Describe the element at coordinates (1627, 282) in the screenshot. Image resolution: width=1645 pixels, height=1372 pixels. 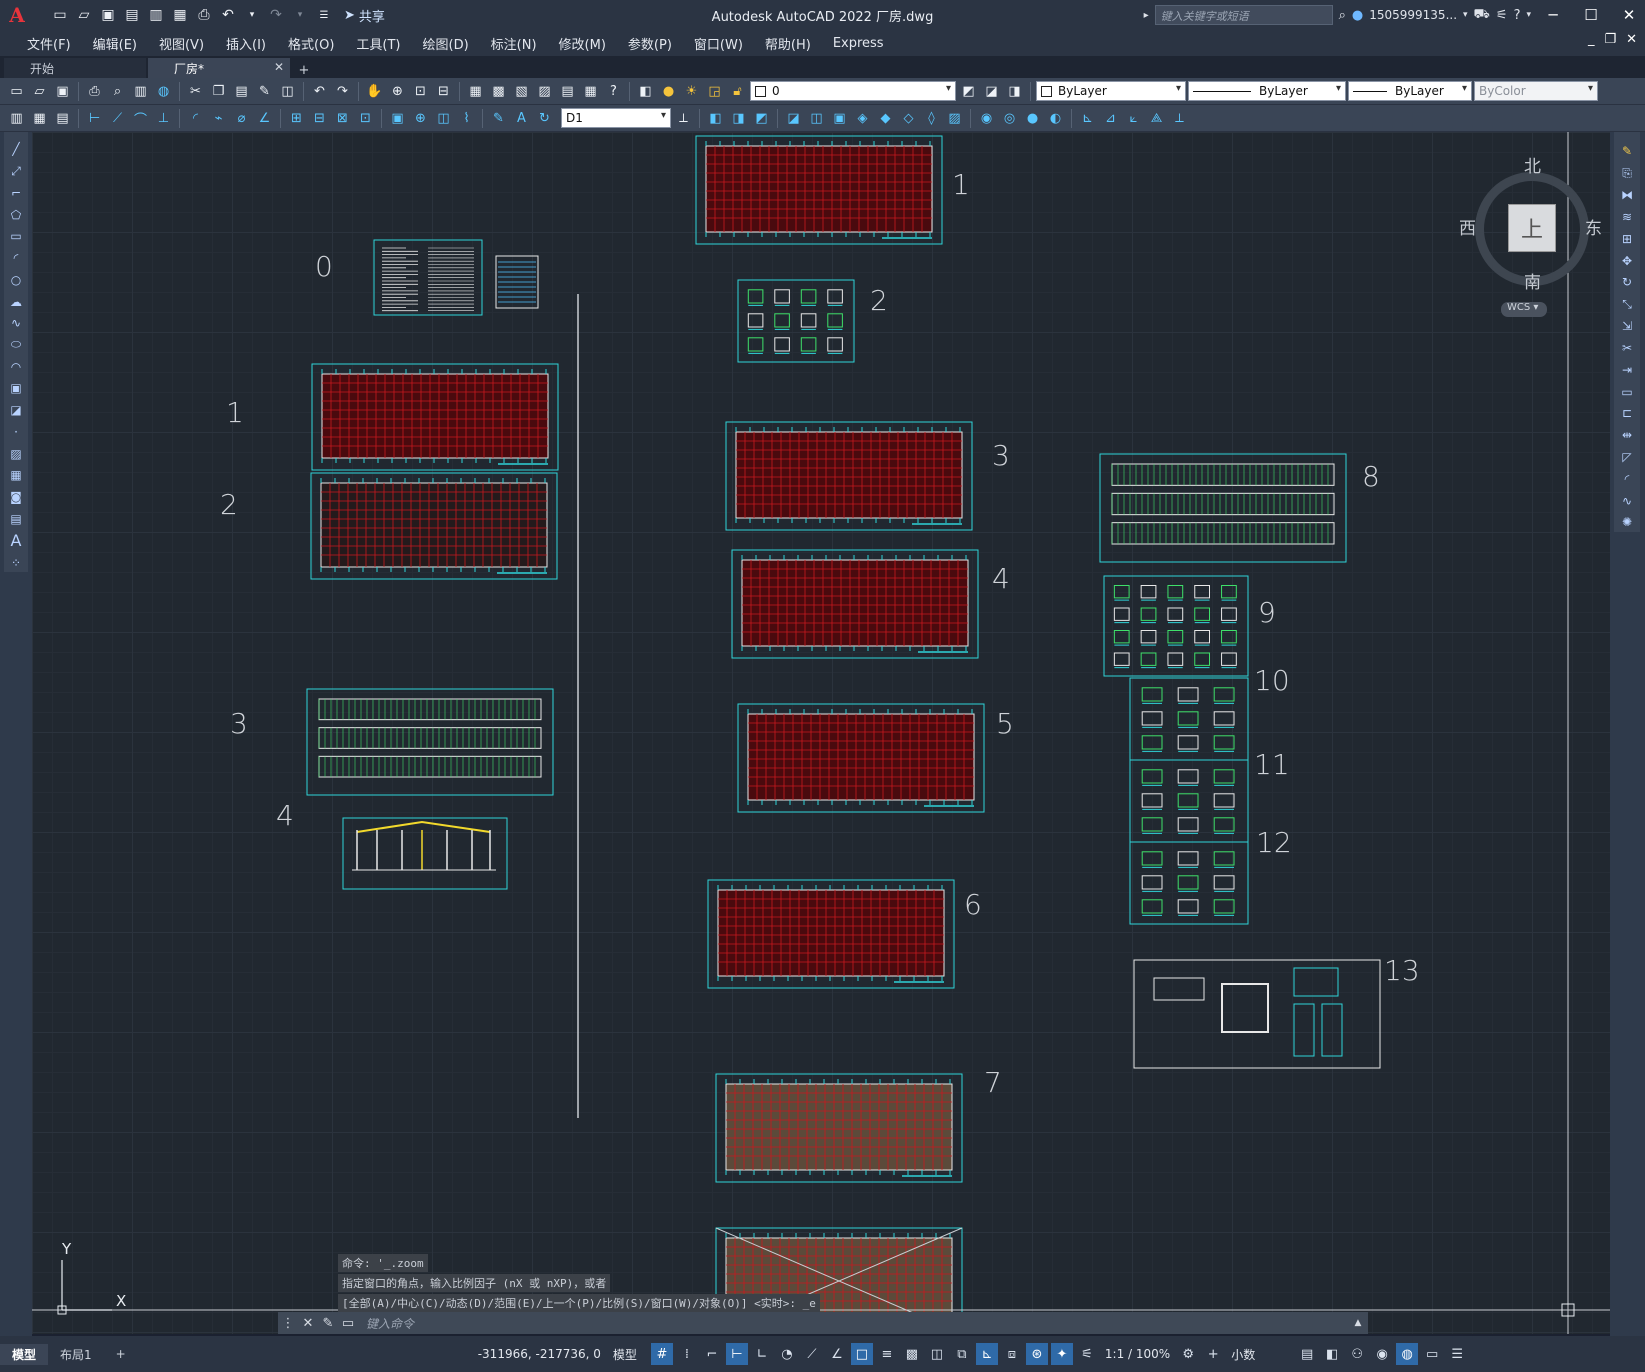
I see `rotate-icon: ↻` at that location.